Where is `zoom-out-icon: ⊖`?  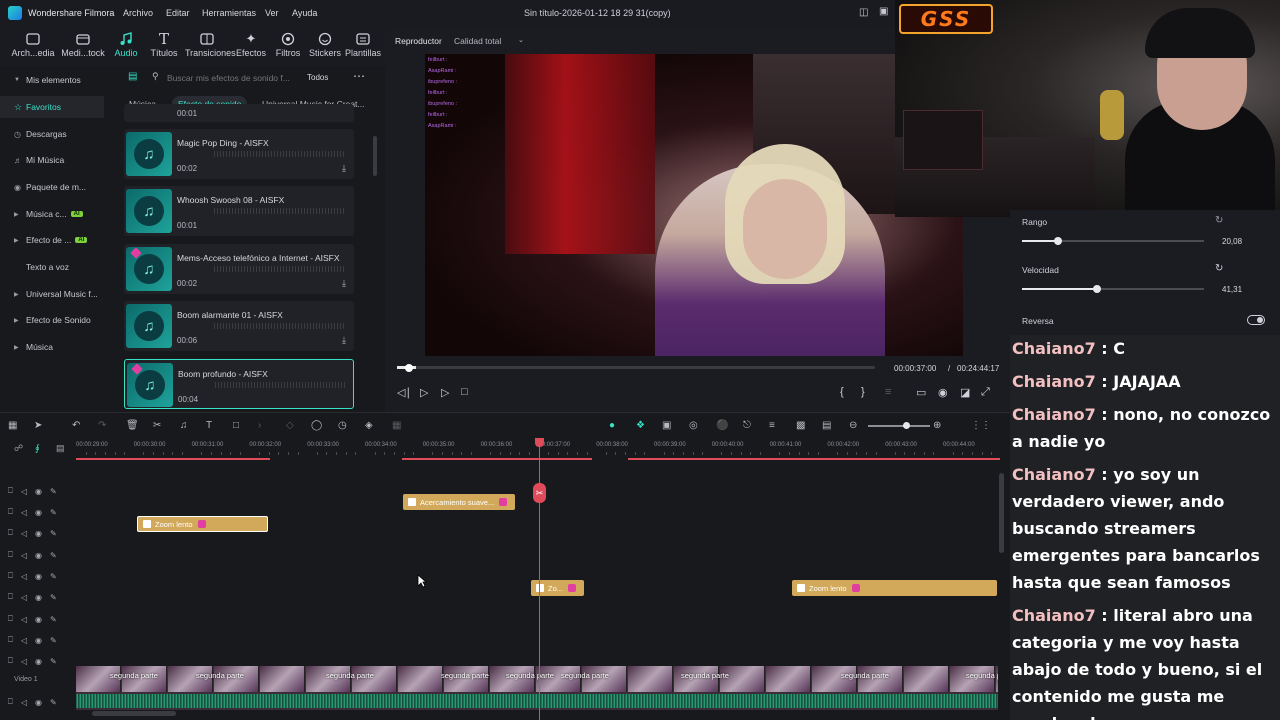
zoom-out-icon: ⊖ is located at coordinates (853, 425).